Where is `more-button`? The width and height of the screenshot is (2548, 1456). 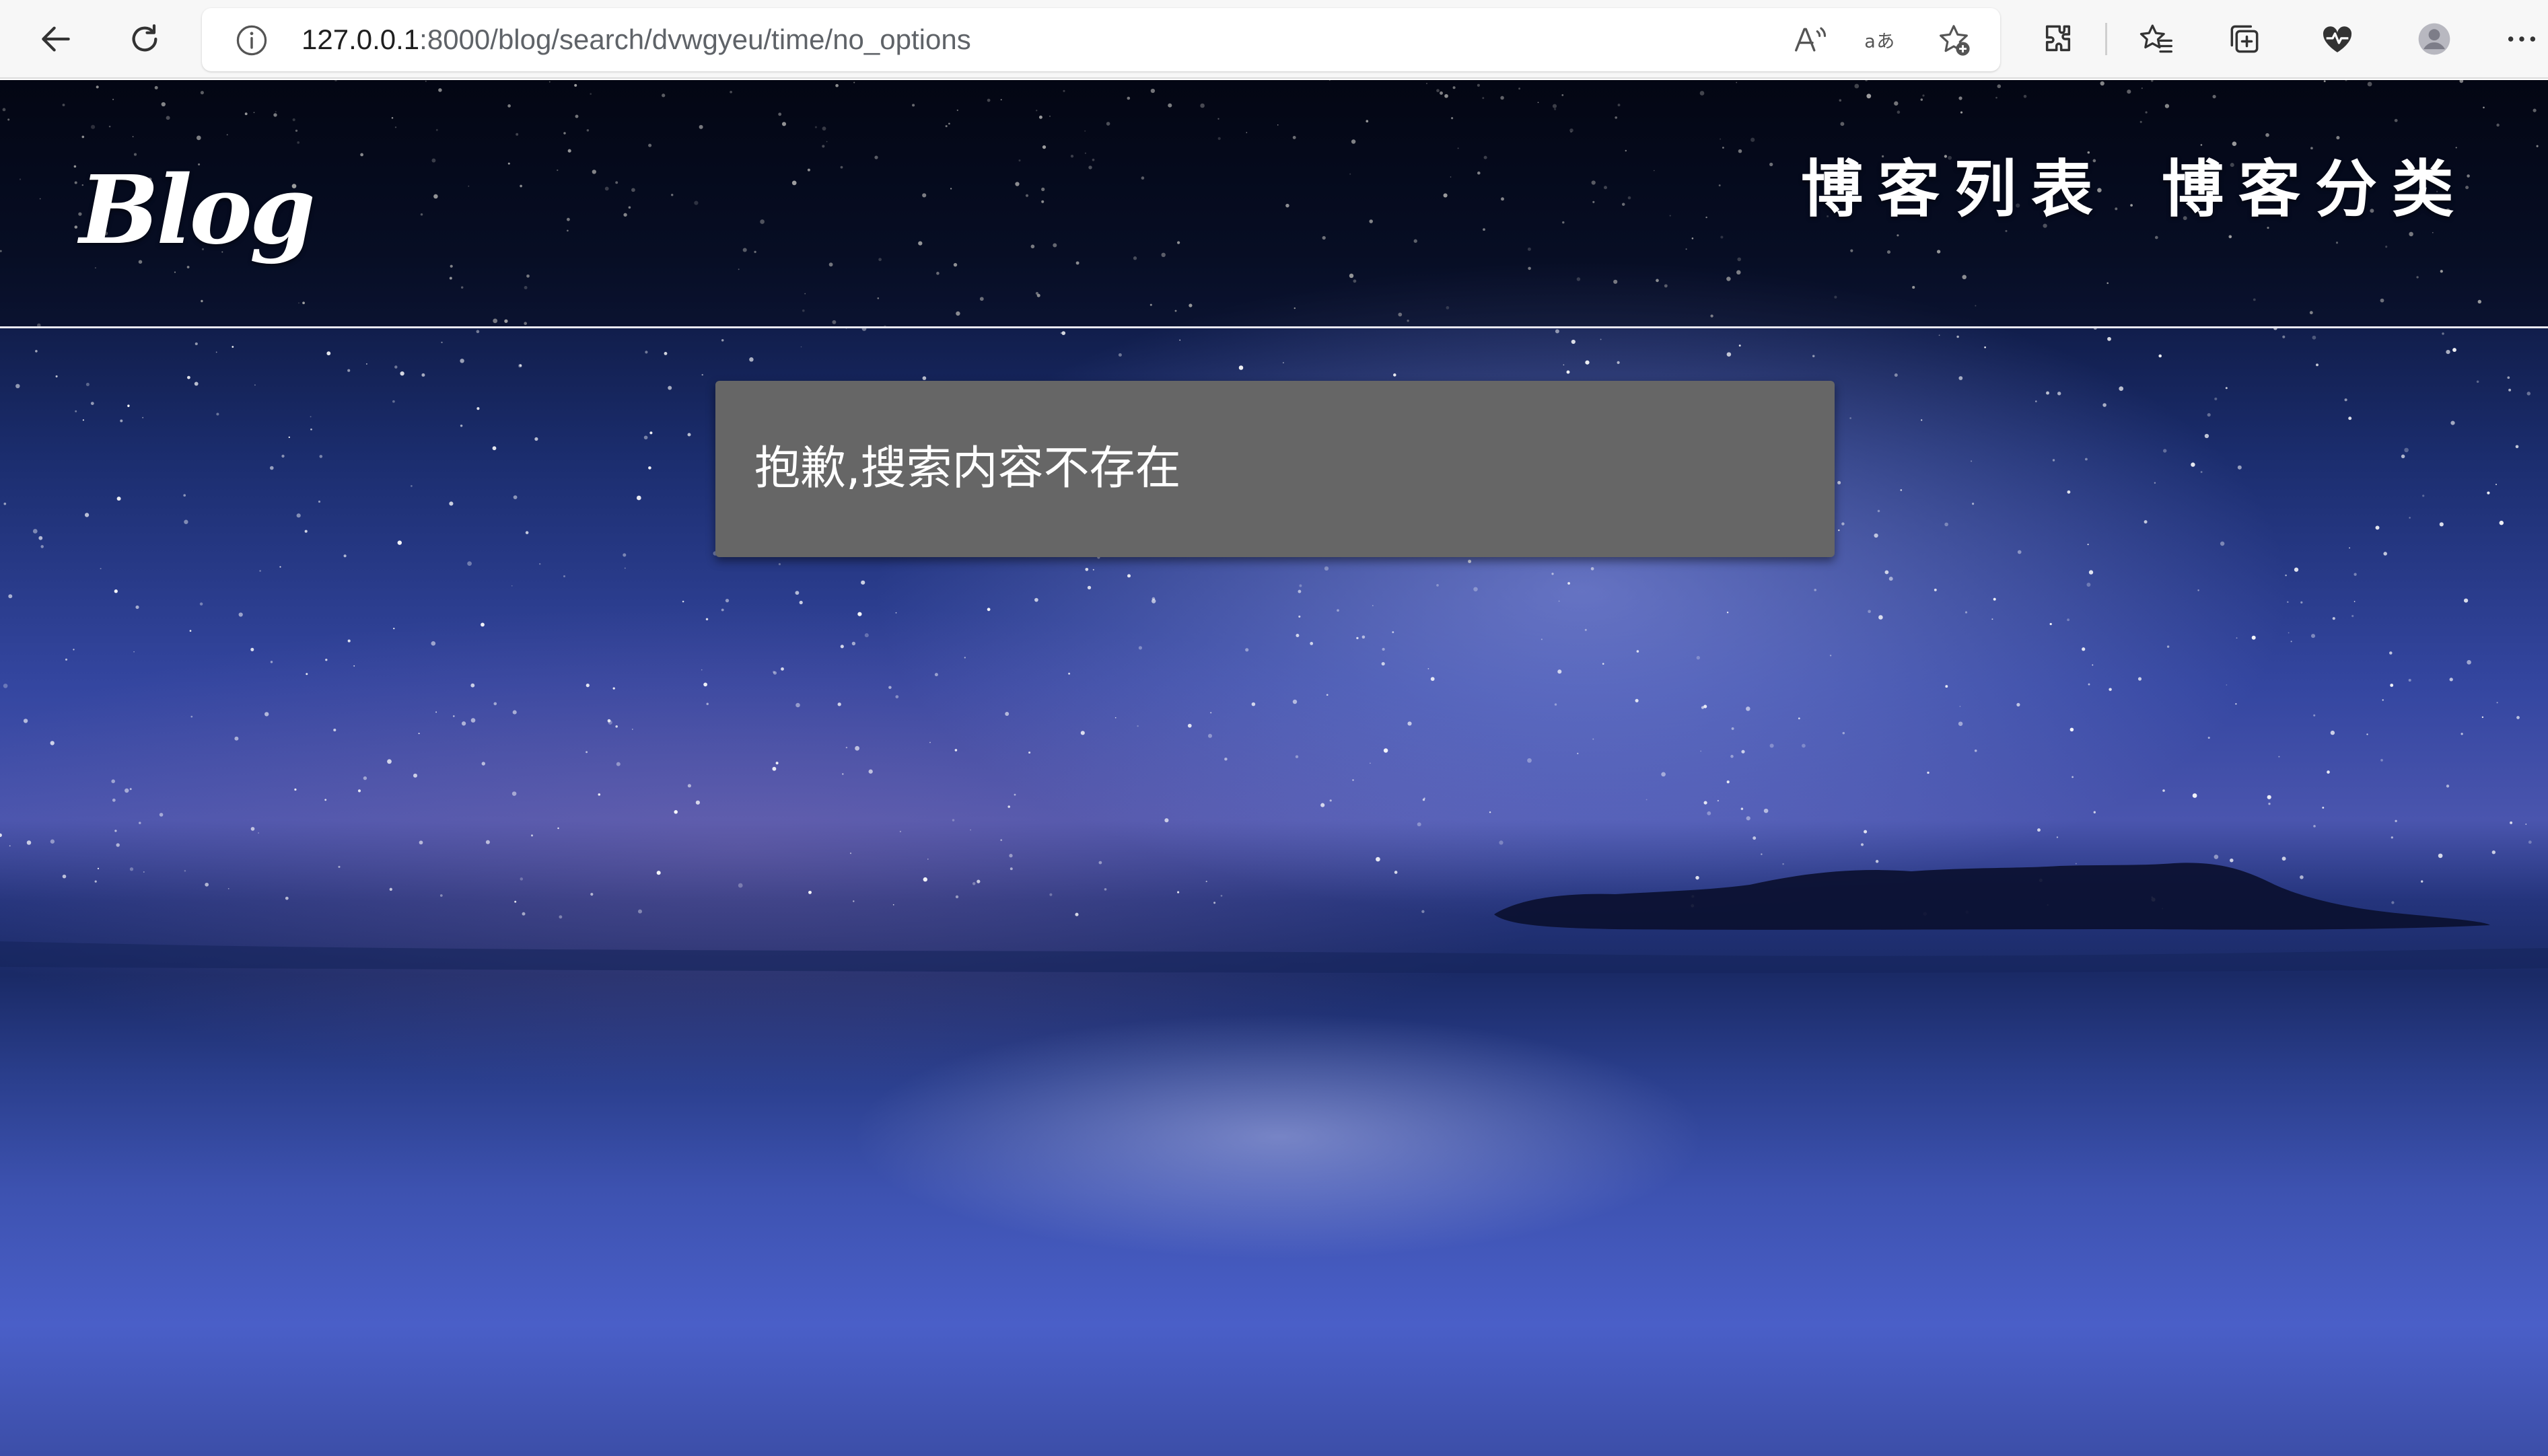 more-button is located at coordinates (2522, 39).